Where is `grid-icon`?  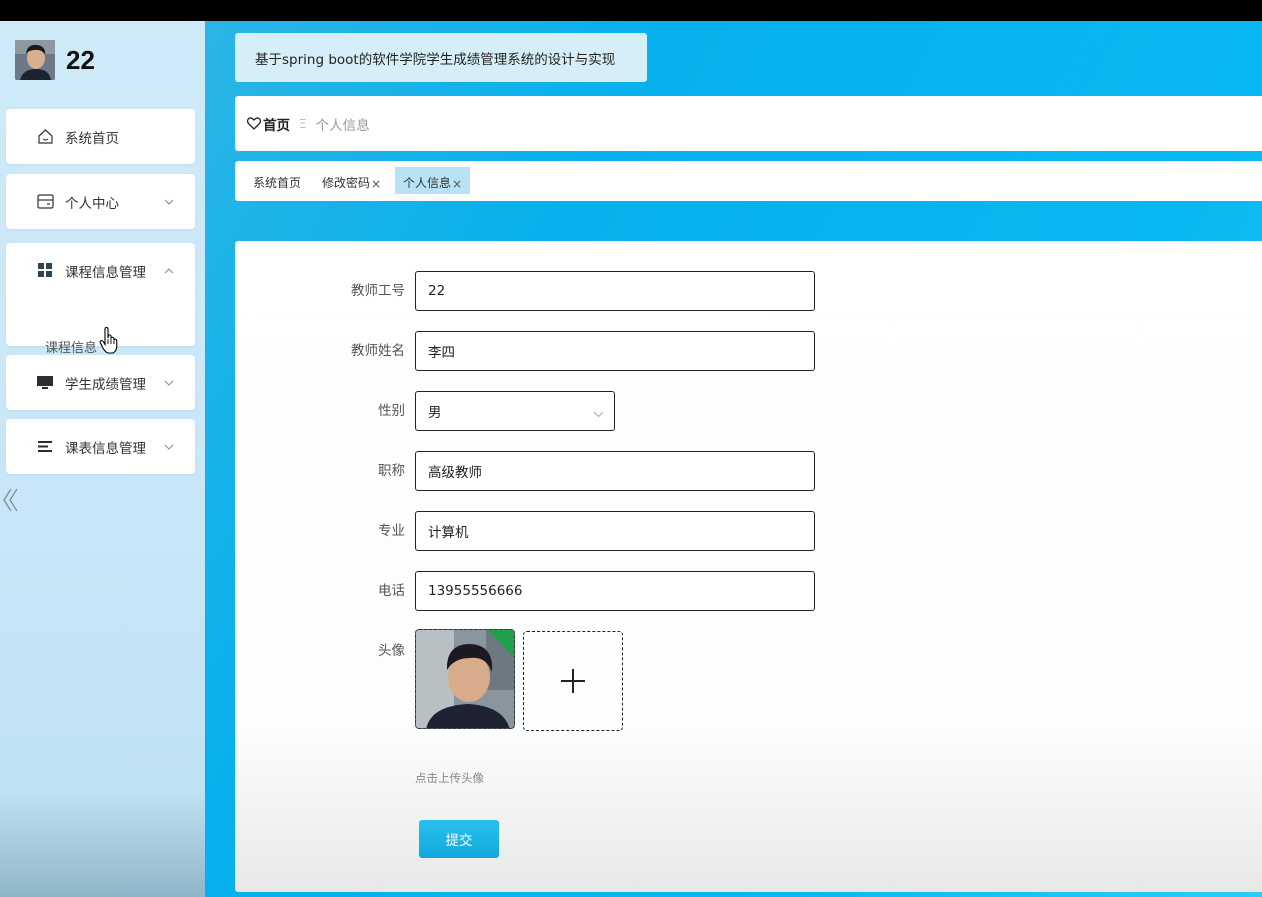
grid-icon is located at coordinates (45, 271).